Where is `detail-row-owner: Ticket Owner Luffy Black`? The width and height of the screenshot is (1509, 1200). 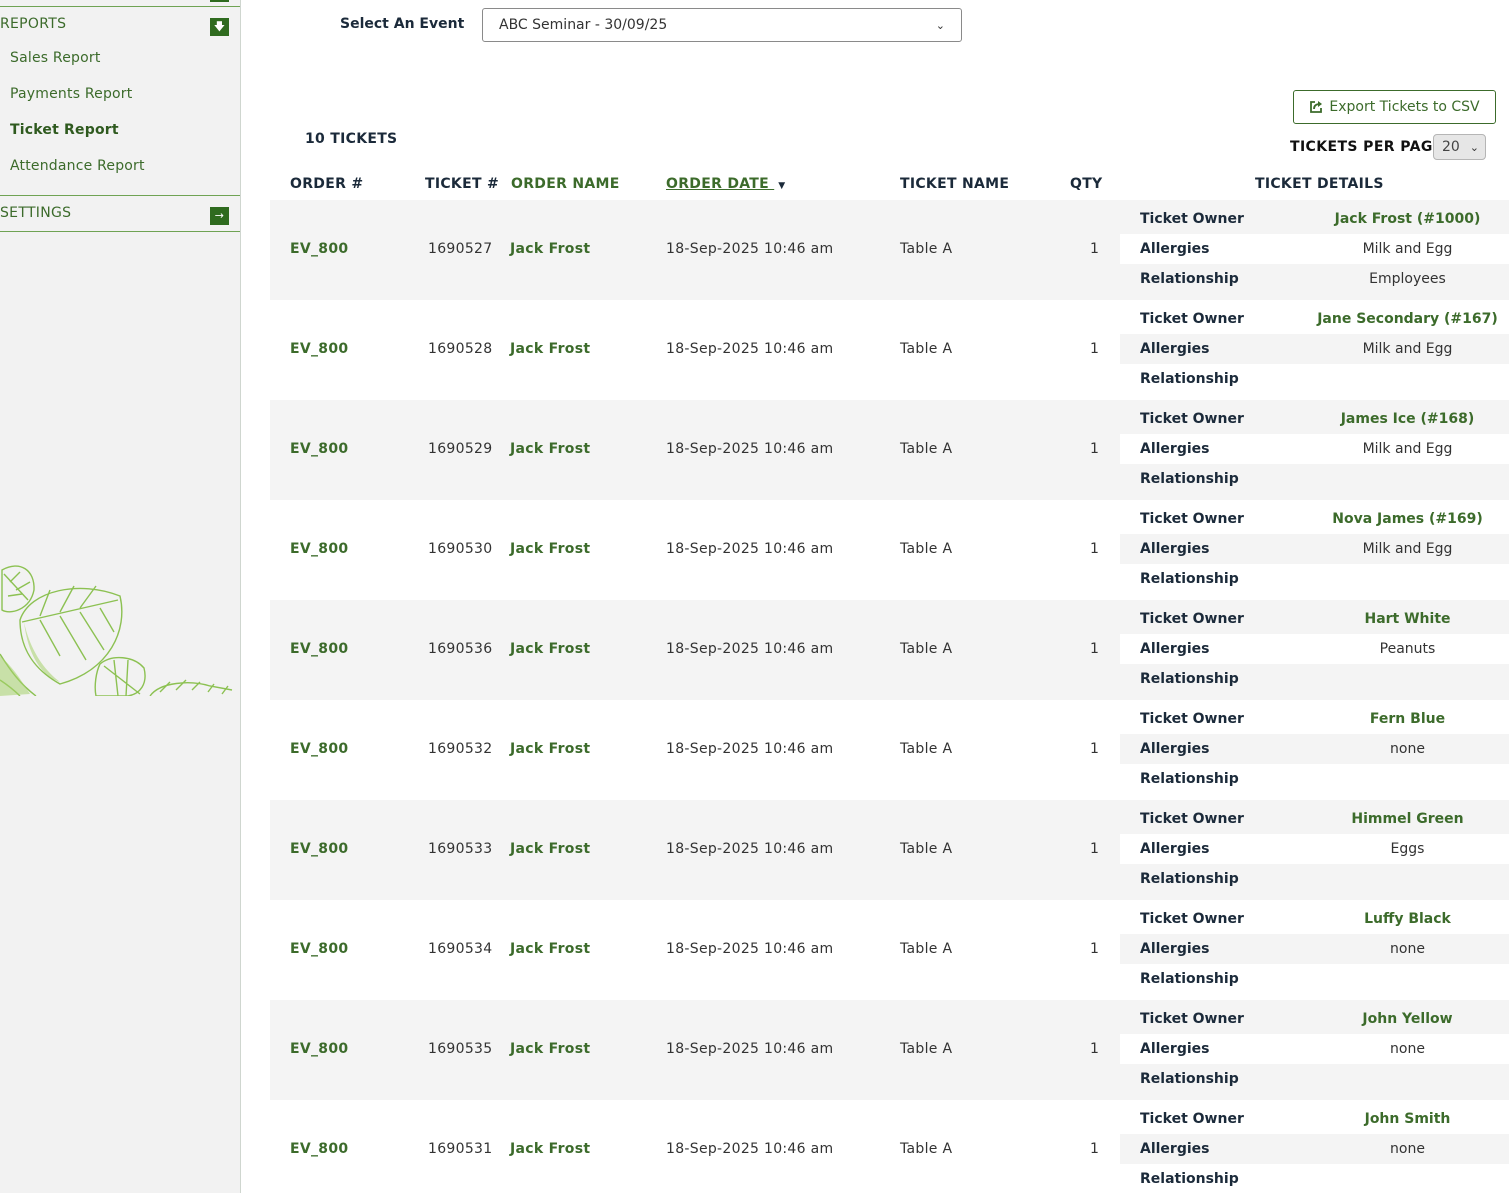
detail-row-owner: Ticket Owner Luffy Black is located at coordinates (1314, 919).